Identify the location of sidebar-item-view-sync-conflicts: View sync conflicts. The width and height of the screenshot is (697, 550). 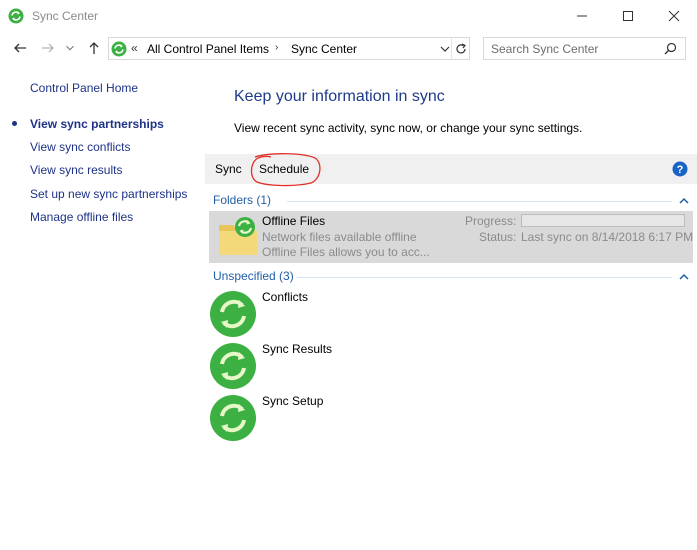
(80, 147).